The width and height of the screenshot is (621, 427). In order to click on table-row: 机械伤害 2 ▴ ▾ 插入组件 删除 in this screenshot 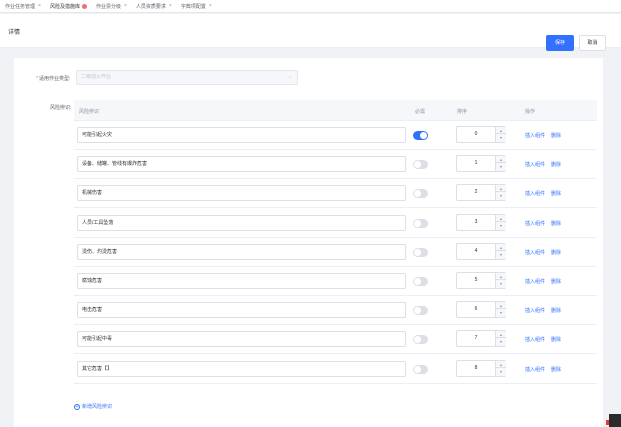, I will do `click(335, 194)`.